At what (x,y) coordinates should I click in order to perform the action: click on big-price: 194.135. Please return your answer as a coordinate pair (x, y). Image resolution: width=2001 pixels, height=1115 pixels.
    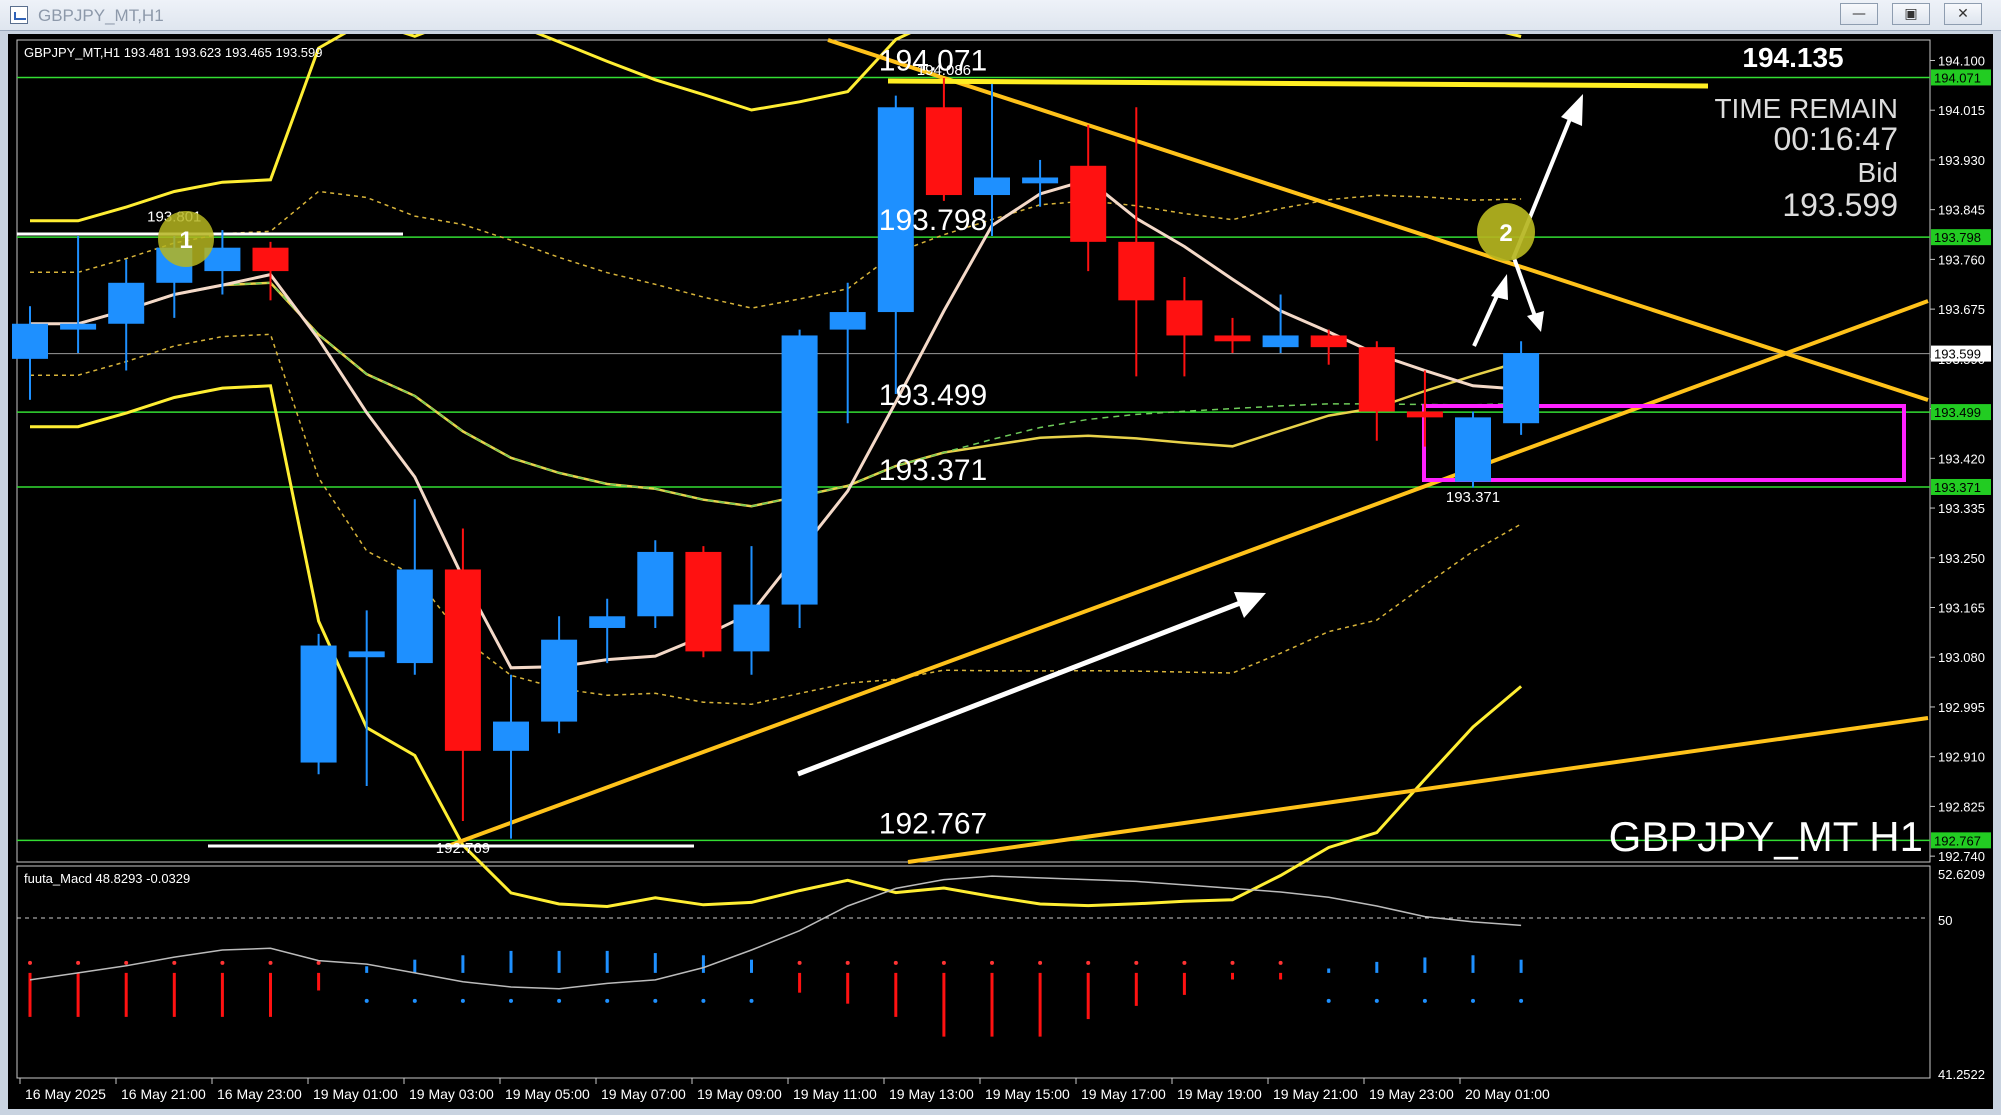
    Looking at the image, I should click on (1792, 57).